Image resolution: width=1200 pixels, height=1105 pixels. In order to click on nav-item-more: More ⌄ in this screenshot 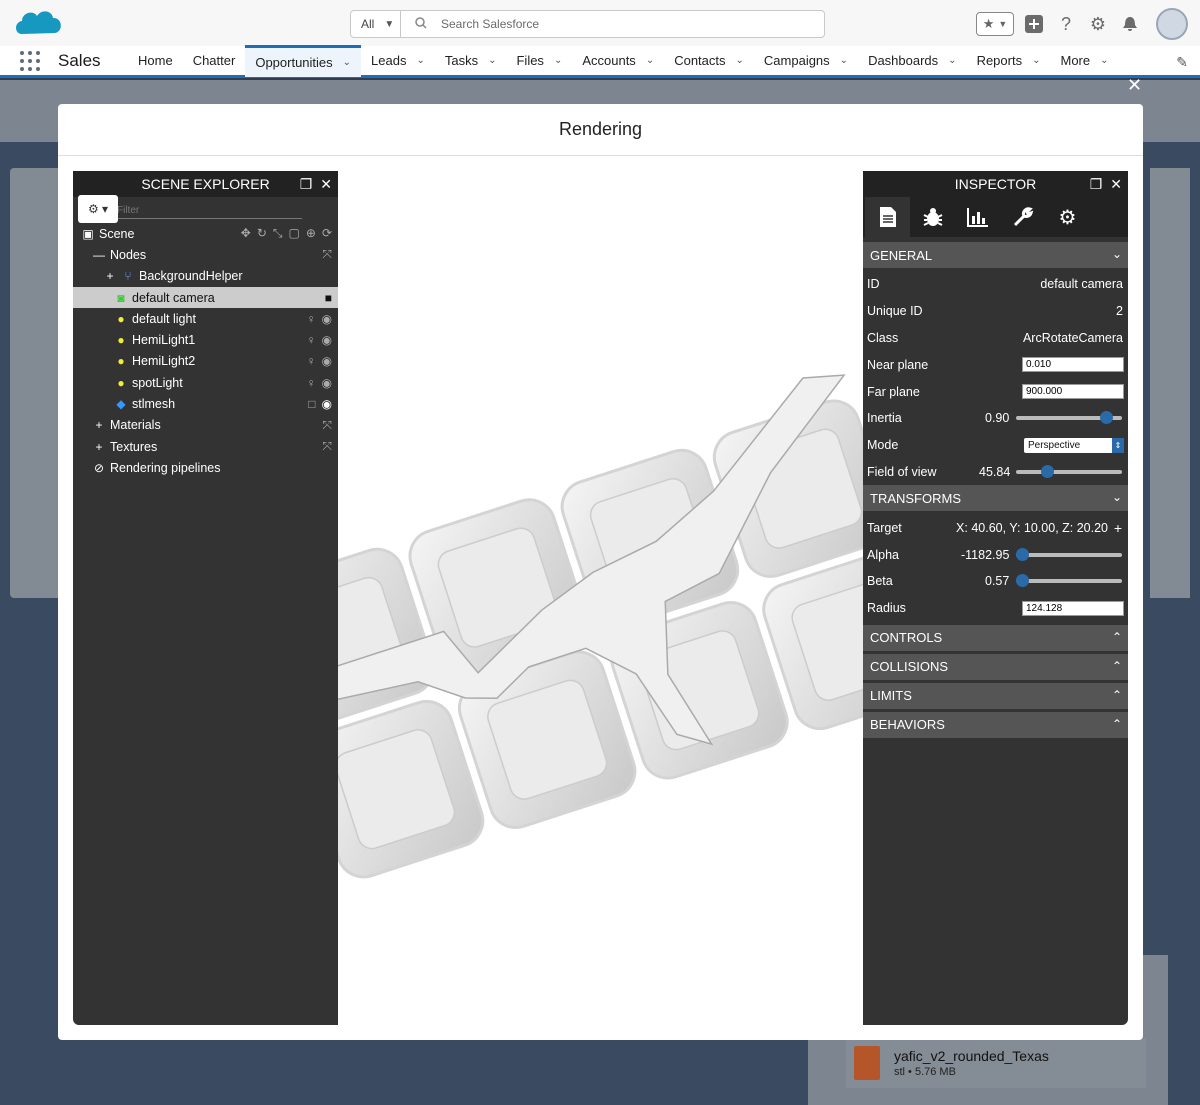, I will do `click(1084, 61)`.